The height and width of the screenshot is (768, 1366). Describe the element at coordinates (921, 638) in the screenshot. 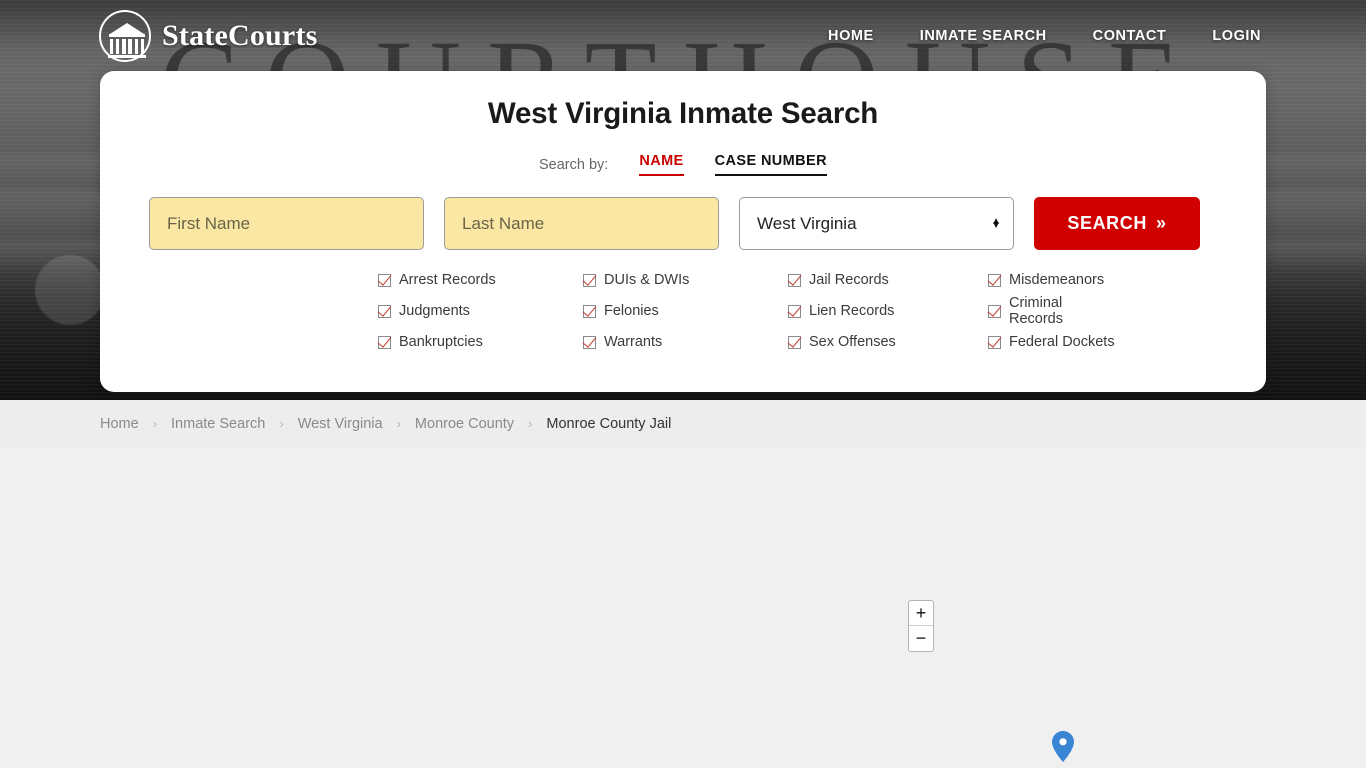

I see `zoom-out-button: −` at that location.